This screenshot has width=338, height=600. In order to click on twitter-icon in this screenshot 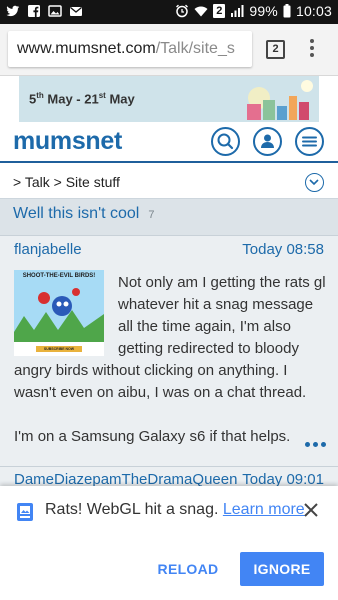, I will do `click(13, 11)`.